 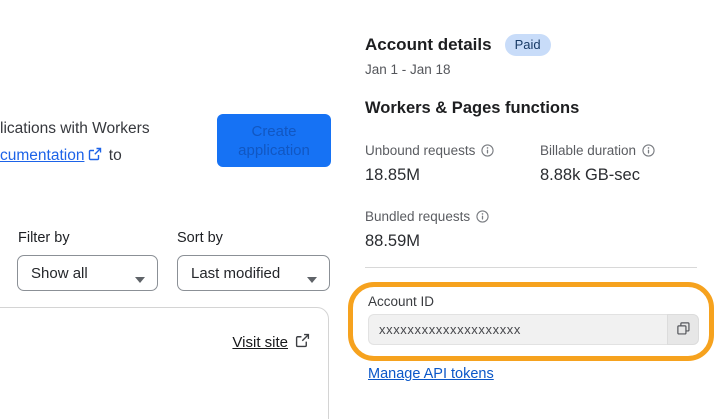 I want to click on filter-by-label: Filter by, so click(x=44, y=238).